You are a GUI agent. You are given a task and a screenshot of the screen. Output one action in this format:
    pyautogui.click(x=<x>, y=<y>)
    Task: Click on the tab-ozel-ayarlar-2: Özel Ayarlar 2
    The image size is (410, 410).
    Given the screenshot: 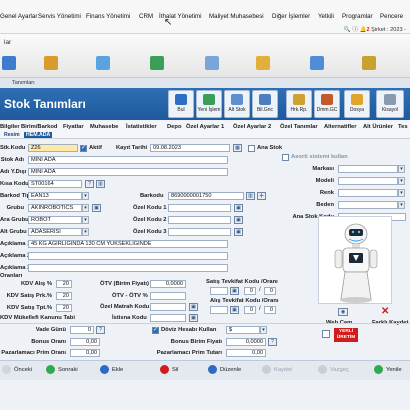 What is the action you would take?
    pyautogui.click(x=252, y=127)
    